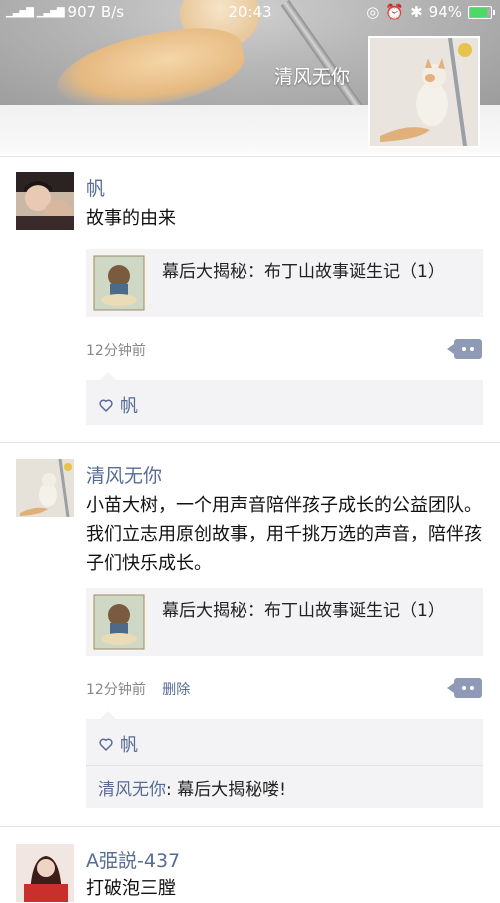  I want to click on post-meta: 12分钟前 删除, so click(138, 689).